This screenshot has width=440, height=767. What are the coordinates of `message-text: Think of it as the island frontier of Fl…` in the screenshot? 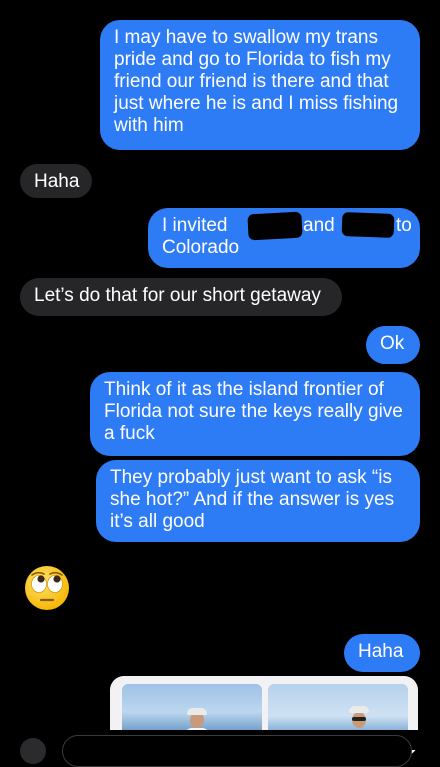 It's located at (253, 411).